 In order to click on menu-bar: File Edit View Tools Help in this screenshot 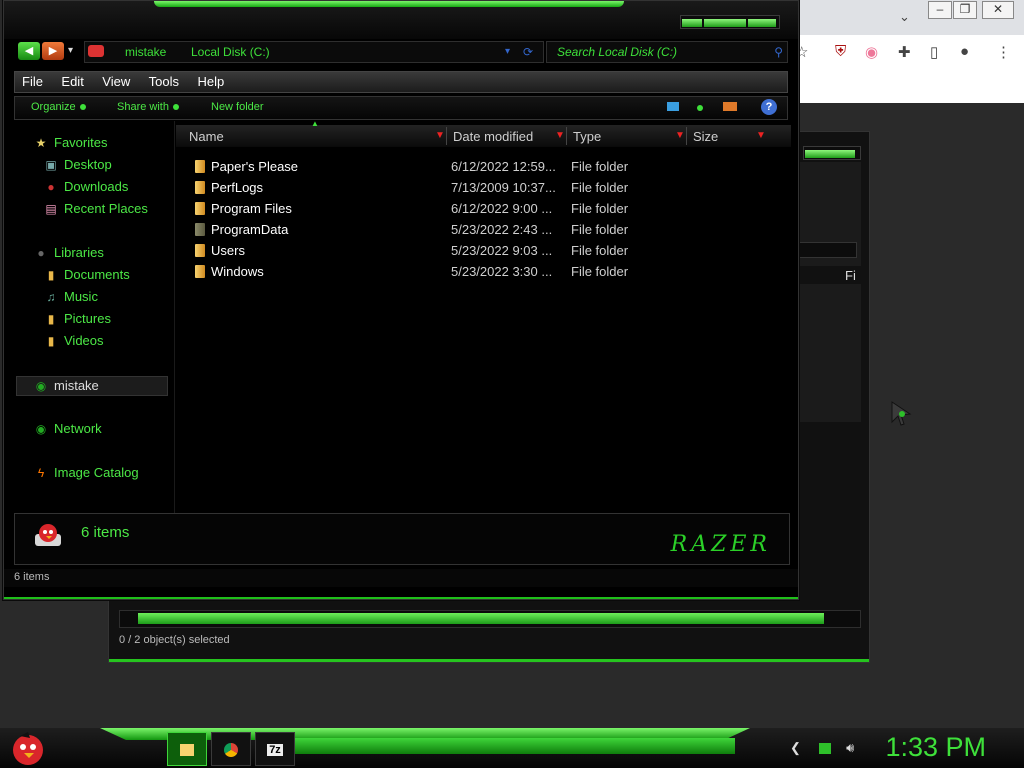, I will do `click(401, 82)`.